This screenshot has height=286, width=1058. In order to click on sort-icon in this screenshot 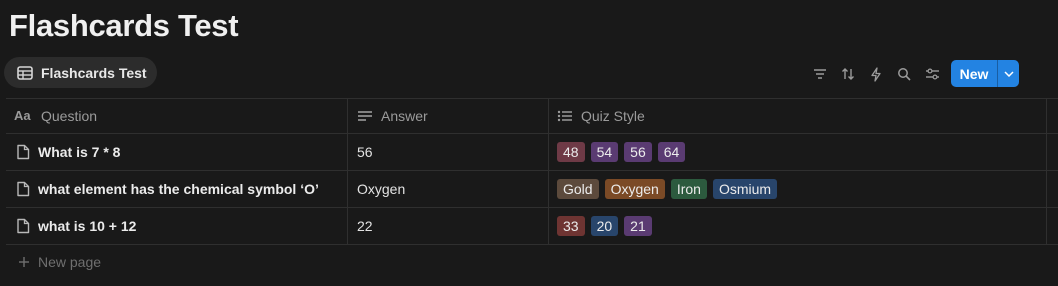, I will do `click(848, 74)`.